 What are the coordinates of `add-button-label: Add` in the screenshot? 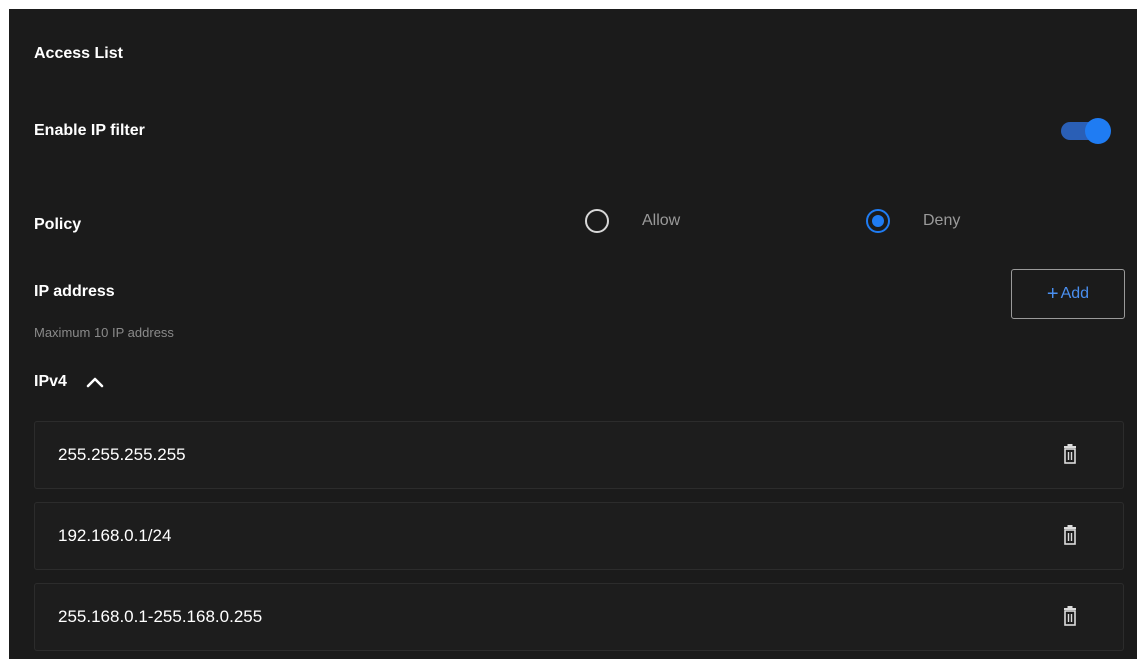 It's located at (1075, 293).